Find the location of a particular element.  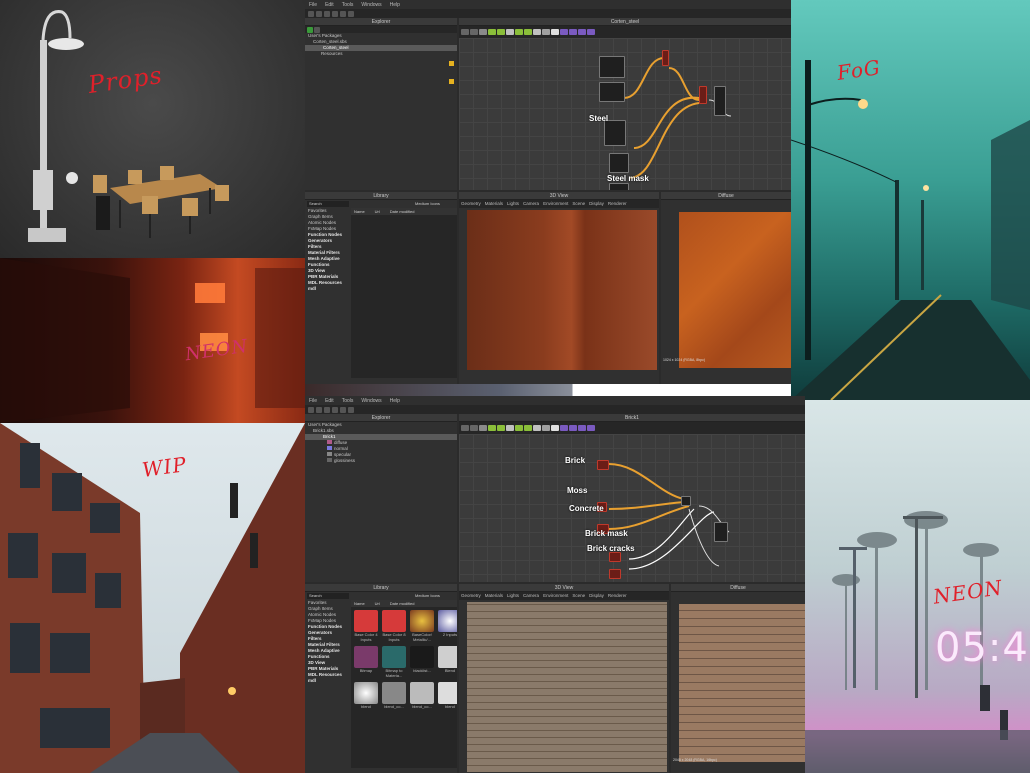

library-thumb: Base Color 4 Inputs is located at coordinates (366, 626).